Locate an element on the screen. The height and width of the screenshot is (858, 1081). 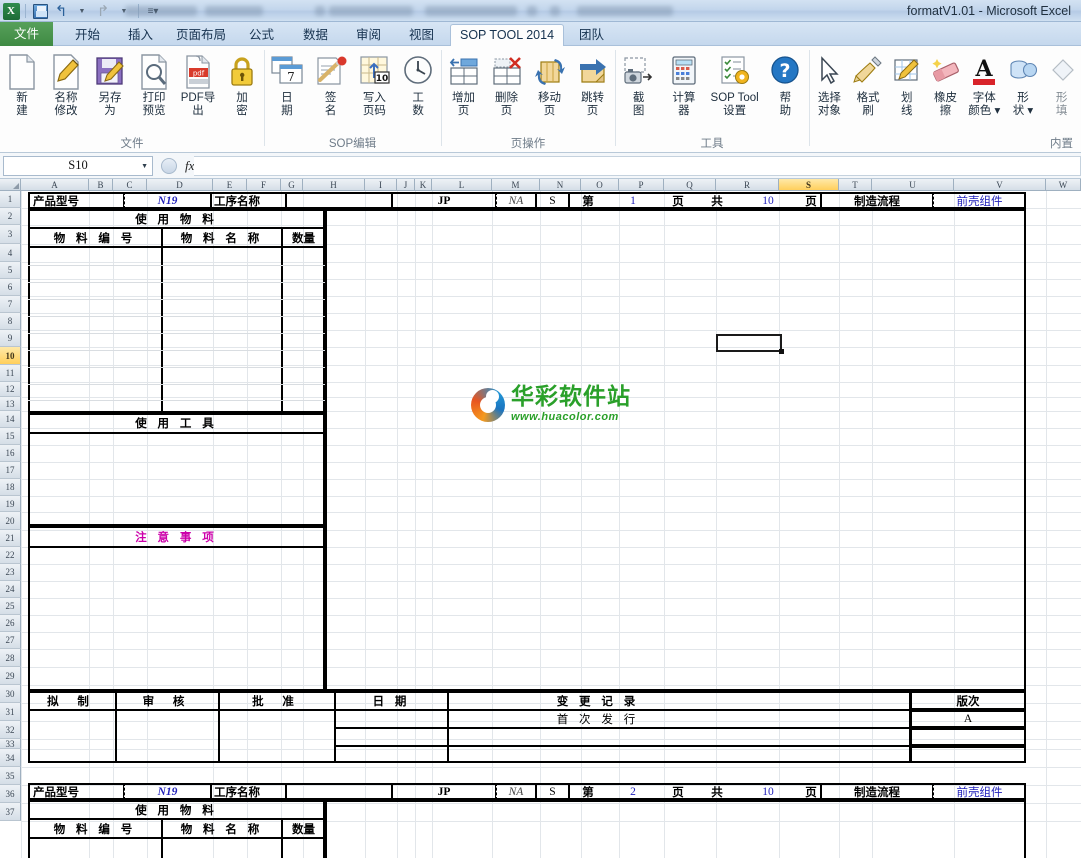
ribbon-button-page-number: 10 写入 页码 is located at coordinates (375, 84).